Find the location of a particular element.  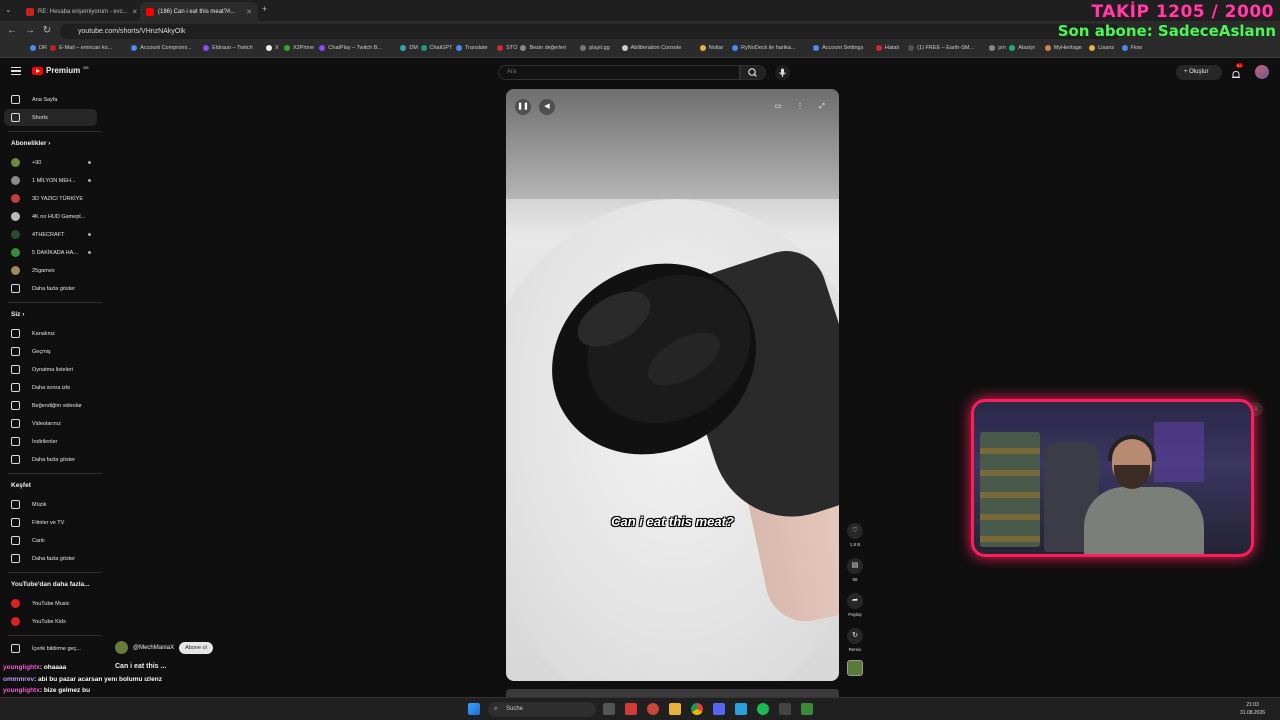

bookmark-item: MyHeritage is located at coordinates (1063, 48).